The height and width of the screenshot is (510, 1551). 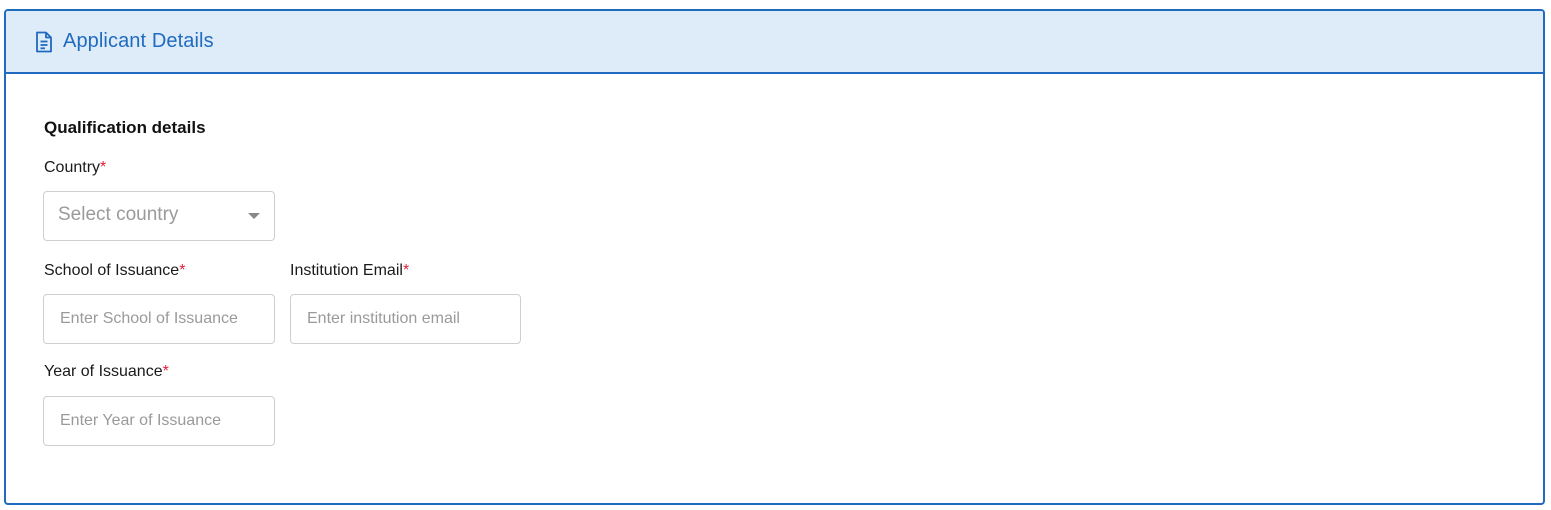 I want to click on country-label-text: Country, so click(x=72, y=167).